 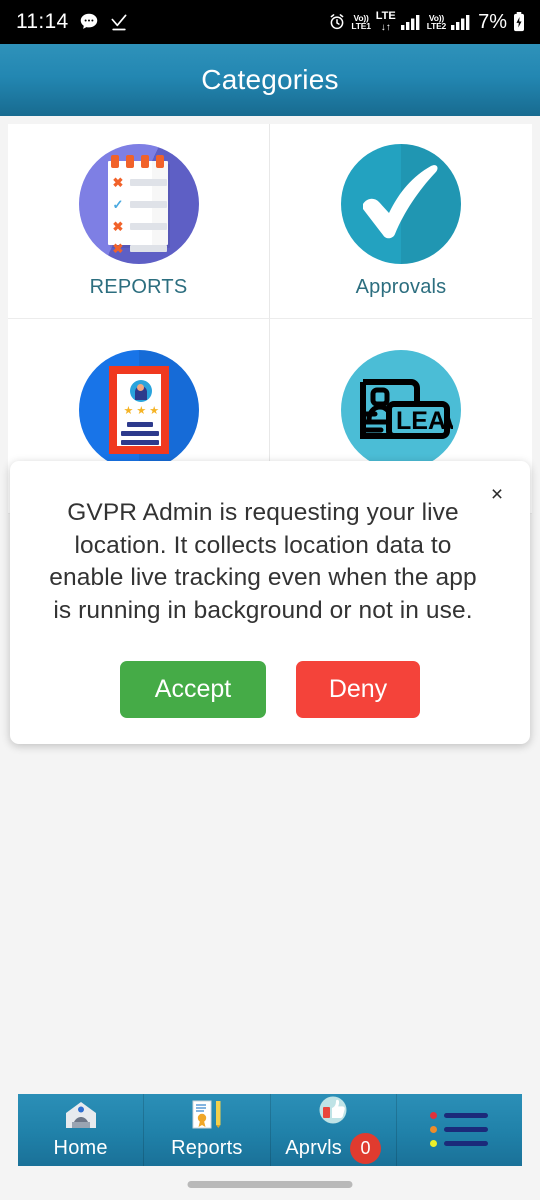 What do you see at coordinates (89, 22) in the screenshot?
I see `message-icon` at bounding box center [89, 22].